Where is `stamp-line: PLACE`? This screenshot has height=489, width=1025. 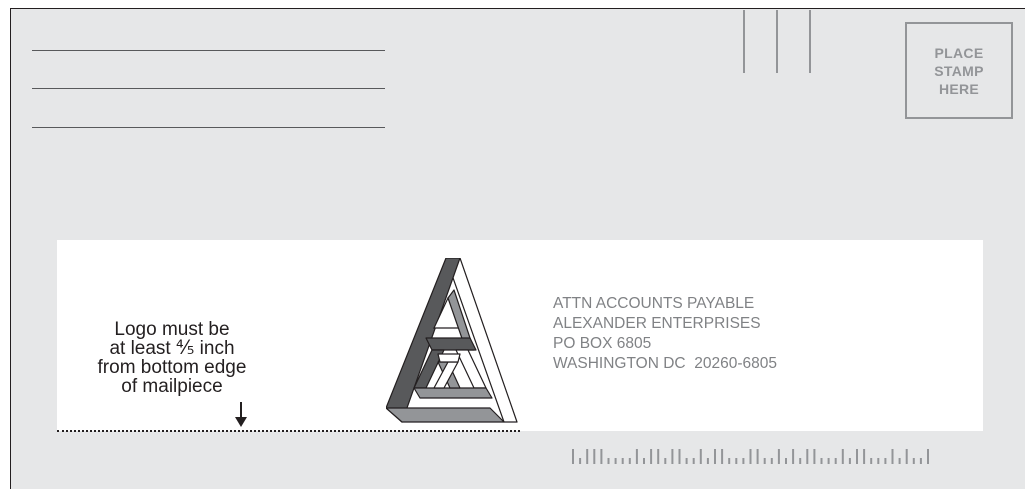 stamp-line: PLACE is located at coordinates (959, 52).